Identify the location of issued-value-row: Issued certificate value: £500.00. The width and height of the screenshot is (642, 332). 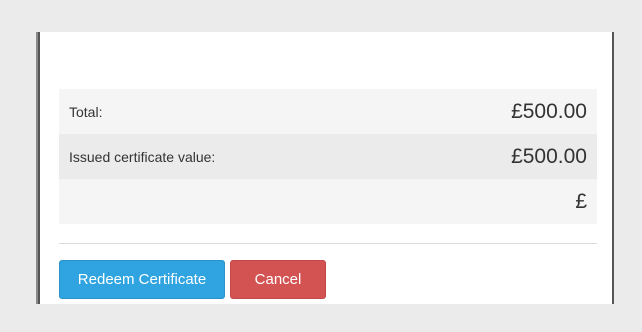
(328, 156).